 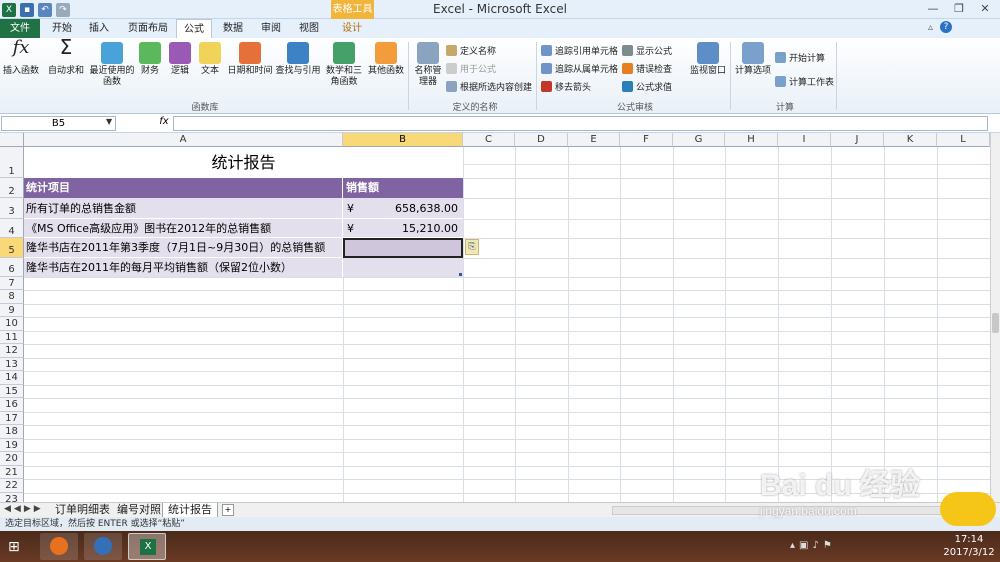 What do you see at coordinates (164, 123) in the screenshot?
I see `fx-icon: fx` at bounding box center [164, 123].